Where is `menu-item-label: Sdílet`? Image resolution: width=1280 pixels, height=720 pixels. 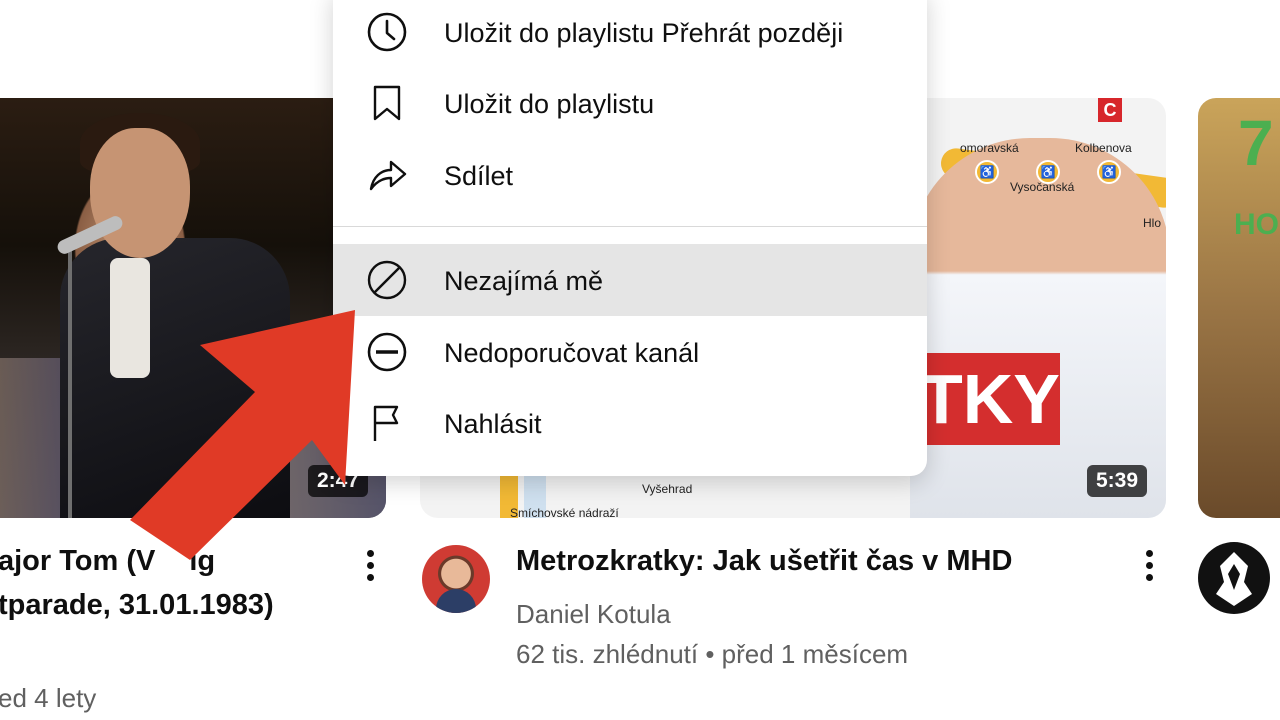
menu-item-label: Sdílet is located at coordinates (479, 176).